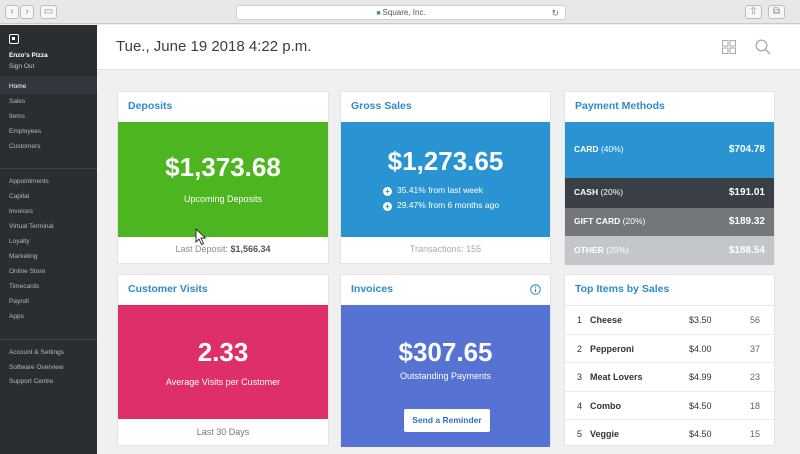 This screenshot has height=454, width=800. I want to click on top-item-price: $3.50, so click(700, 320).